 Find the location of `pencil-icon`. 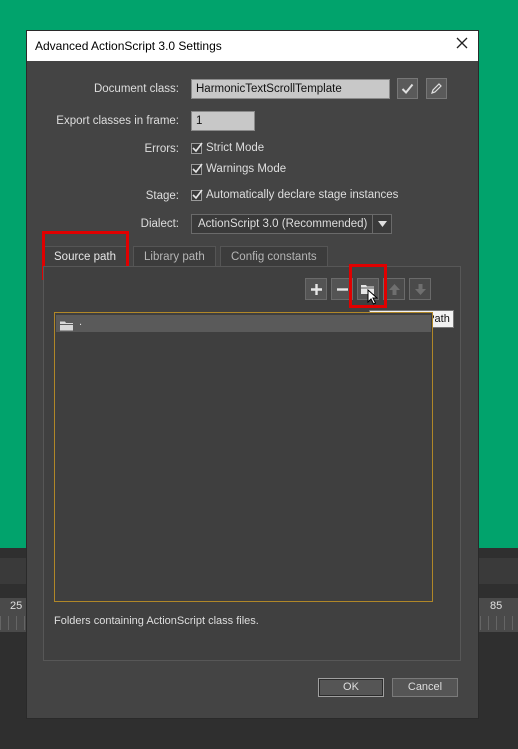

pencil-icon is located at coordinates (436, 88).